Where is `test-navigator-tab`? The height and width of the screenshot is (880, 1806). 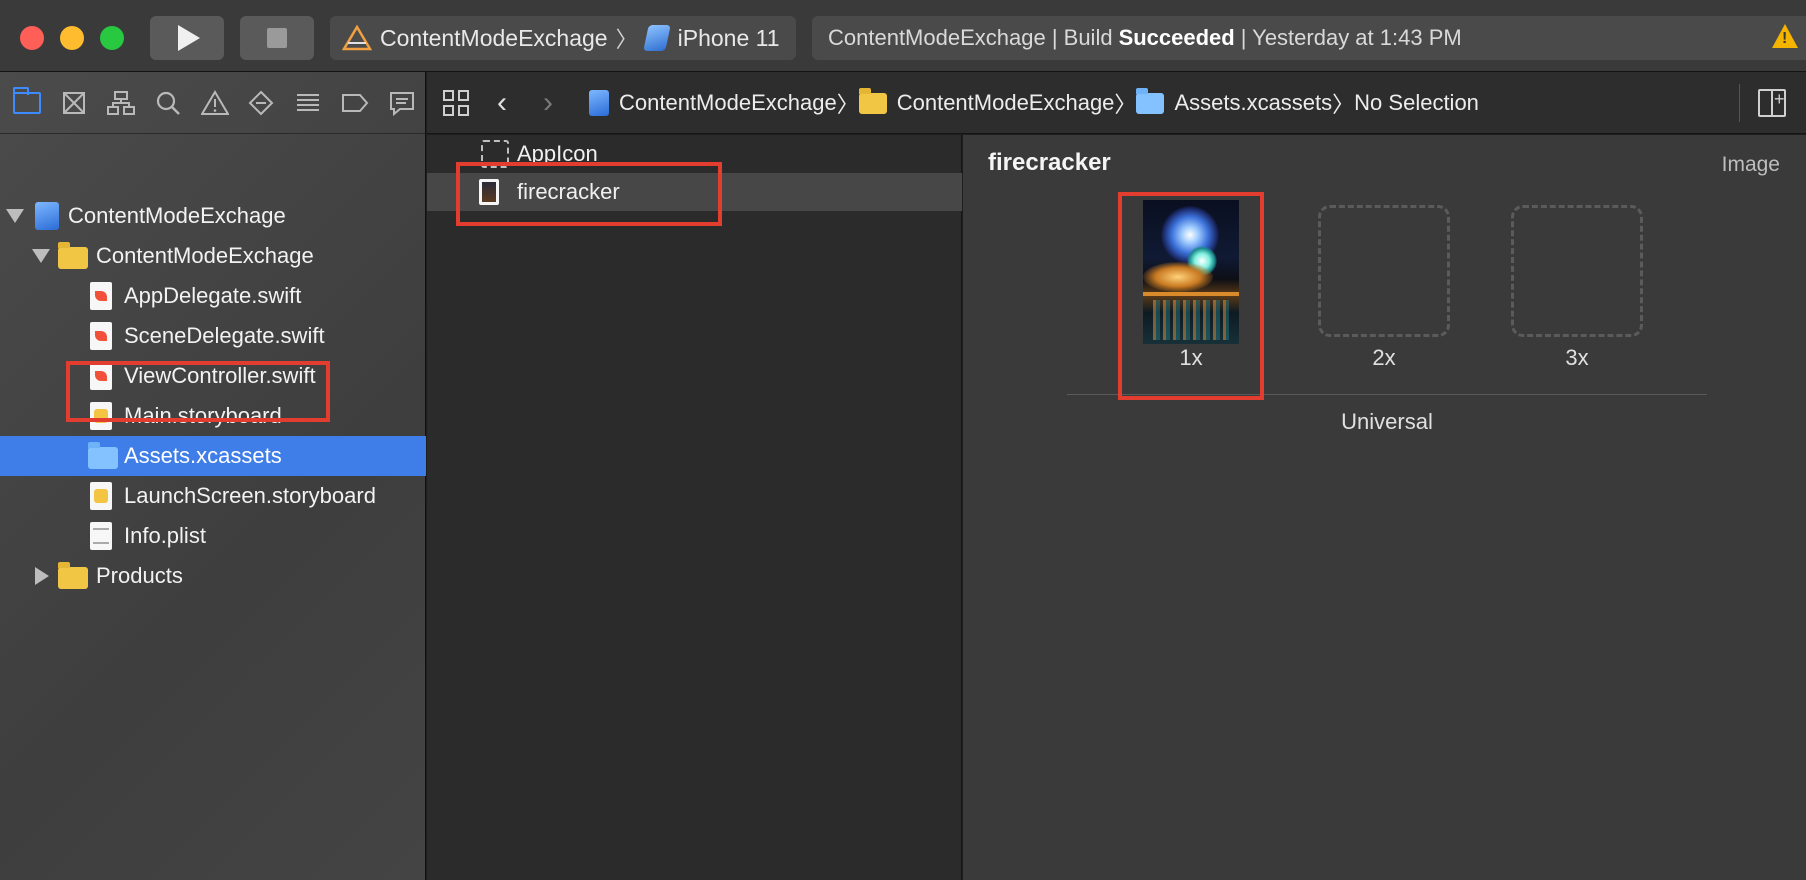 test-navigator-tab is located at coordinates (261, 103).